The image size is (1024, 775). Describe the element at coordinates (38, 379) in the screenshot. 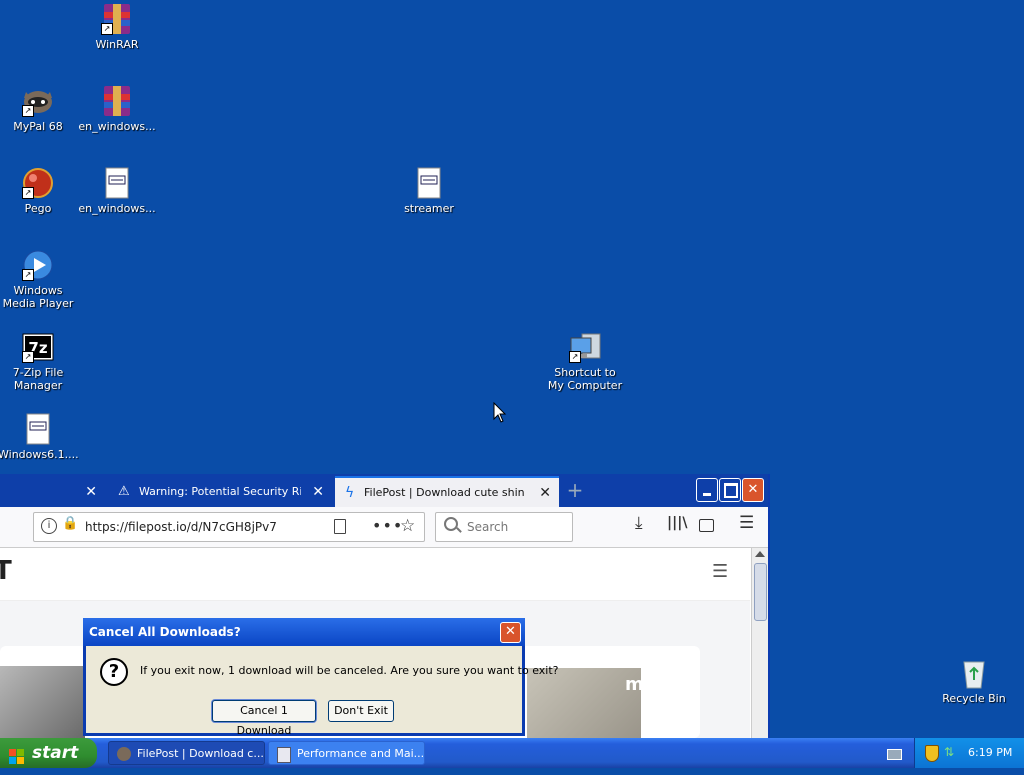

I see `desktop-icon-label: 7-Zip File Manager` at that location.